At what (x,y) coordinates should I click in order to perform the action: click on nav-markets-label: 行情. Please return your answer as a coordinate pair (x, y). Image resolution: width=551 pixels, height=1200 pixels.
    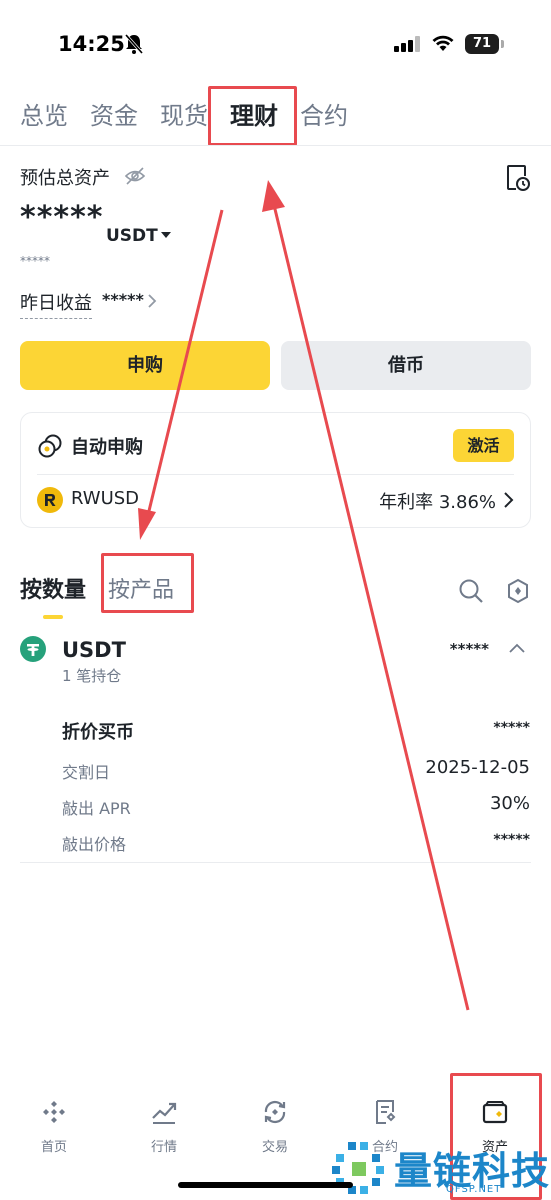
    Looking at the image, I should click on (163, 1147).